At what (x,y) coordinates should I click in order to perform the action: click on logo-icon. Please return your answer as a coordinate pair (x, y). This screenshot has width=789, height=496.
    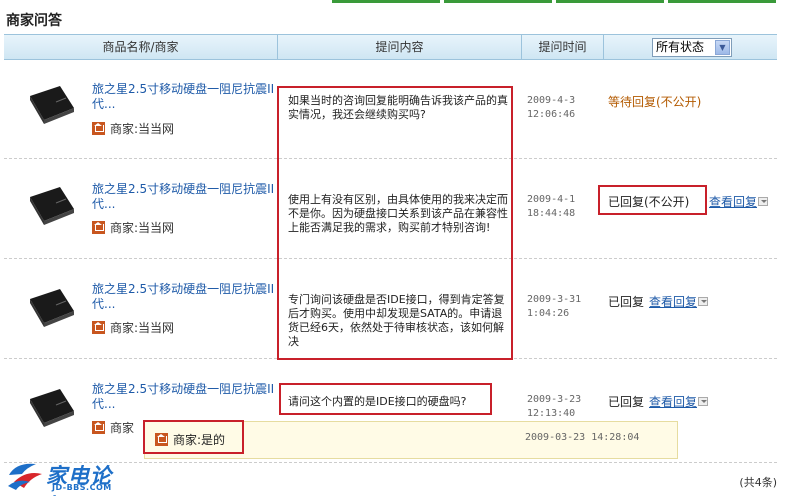
    Looking at the image, I should click on (25, 476).